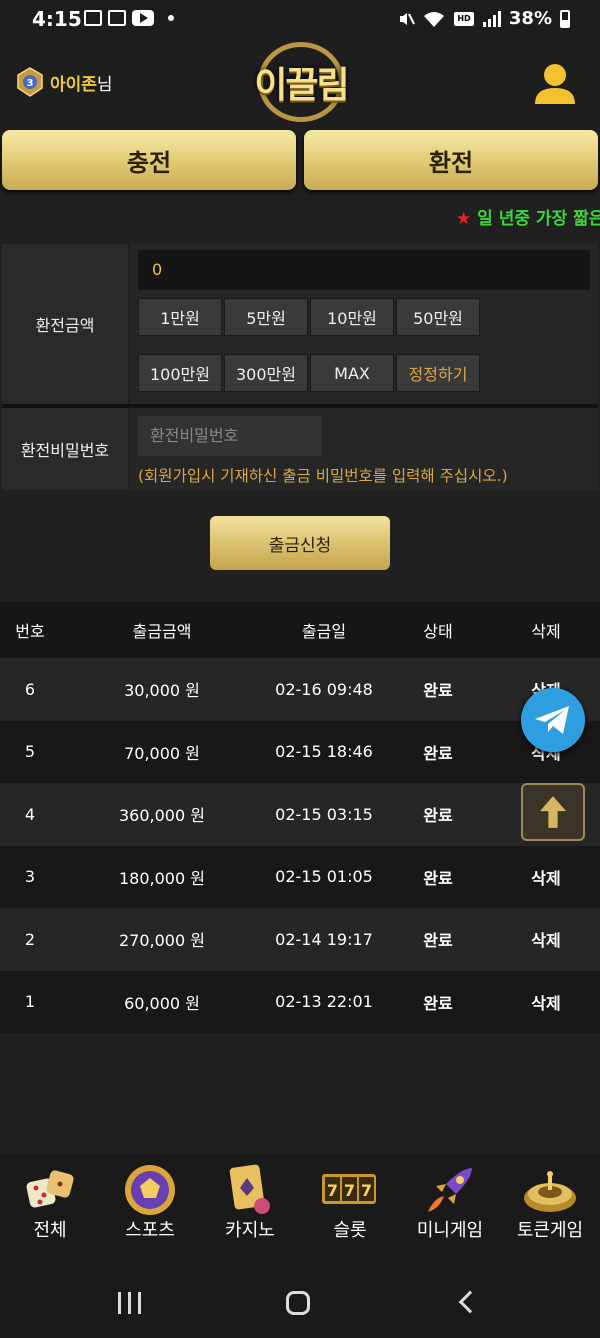 The width and height of the screenshot is (600, 1338). I want to click on user-badge: 3 아이존님, so click(63, 82).